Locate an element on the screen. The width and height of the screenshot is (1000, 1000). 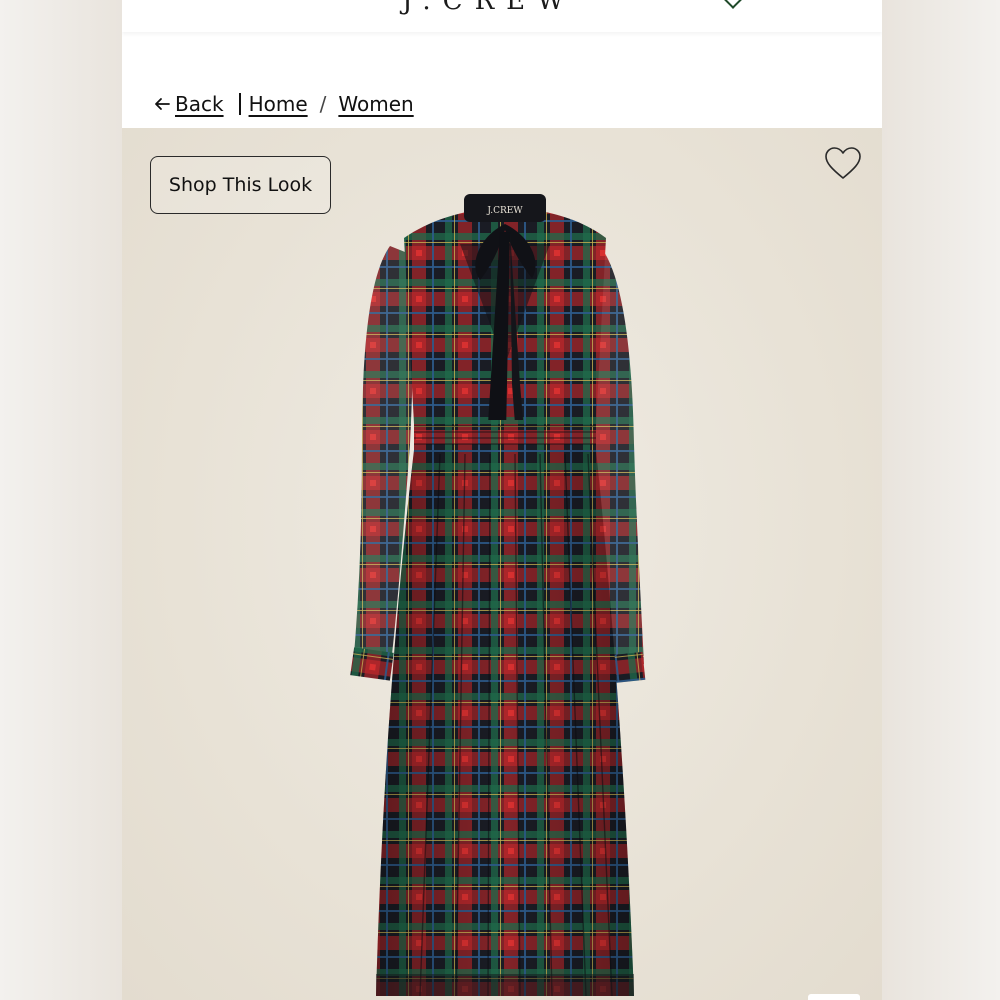
shopping-bag-icon is located at coordinates (733, 4).